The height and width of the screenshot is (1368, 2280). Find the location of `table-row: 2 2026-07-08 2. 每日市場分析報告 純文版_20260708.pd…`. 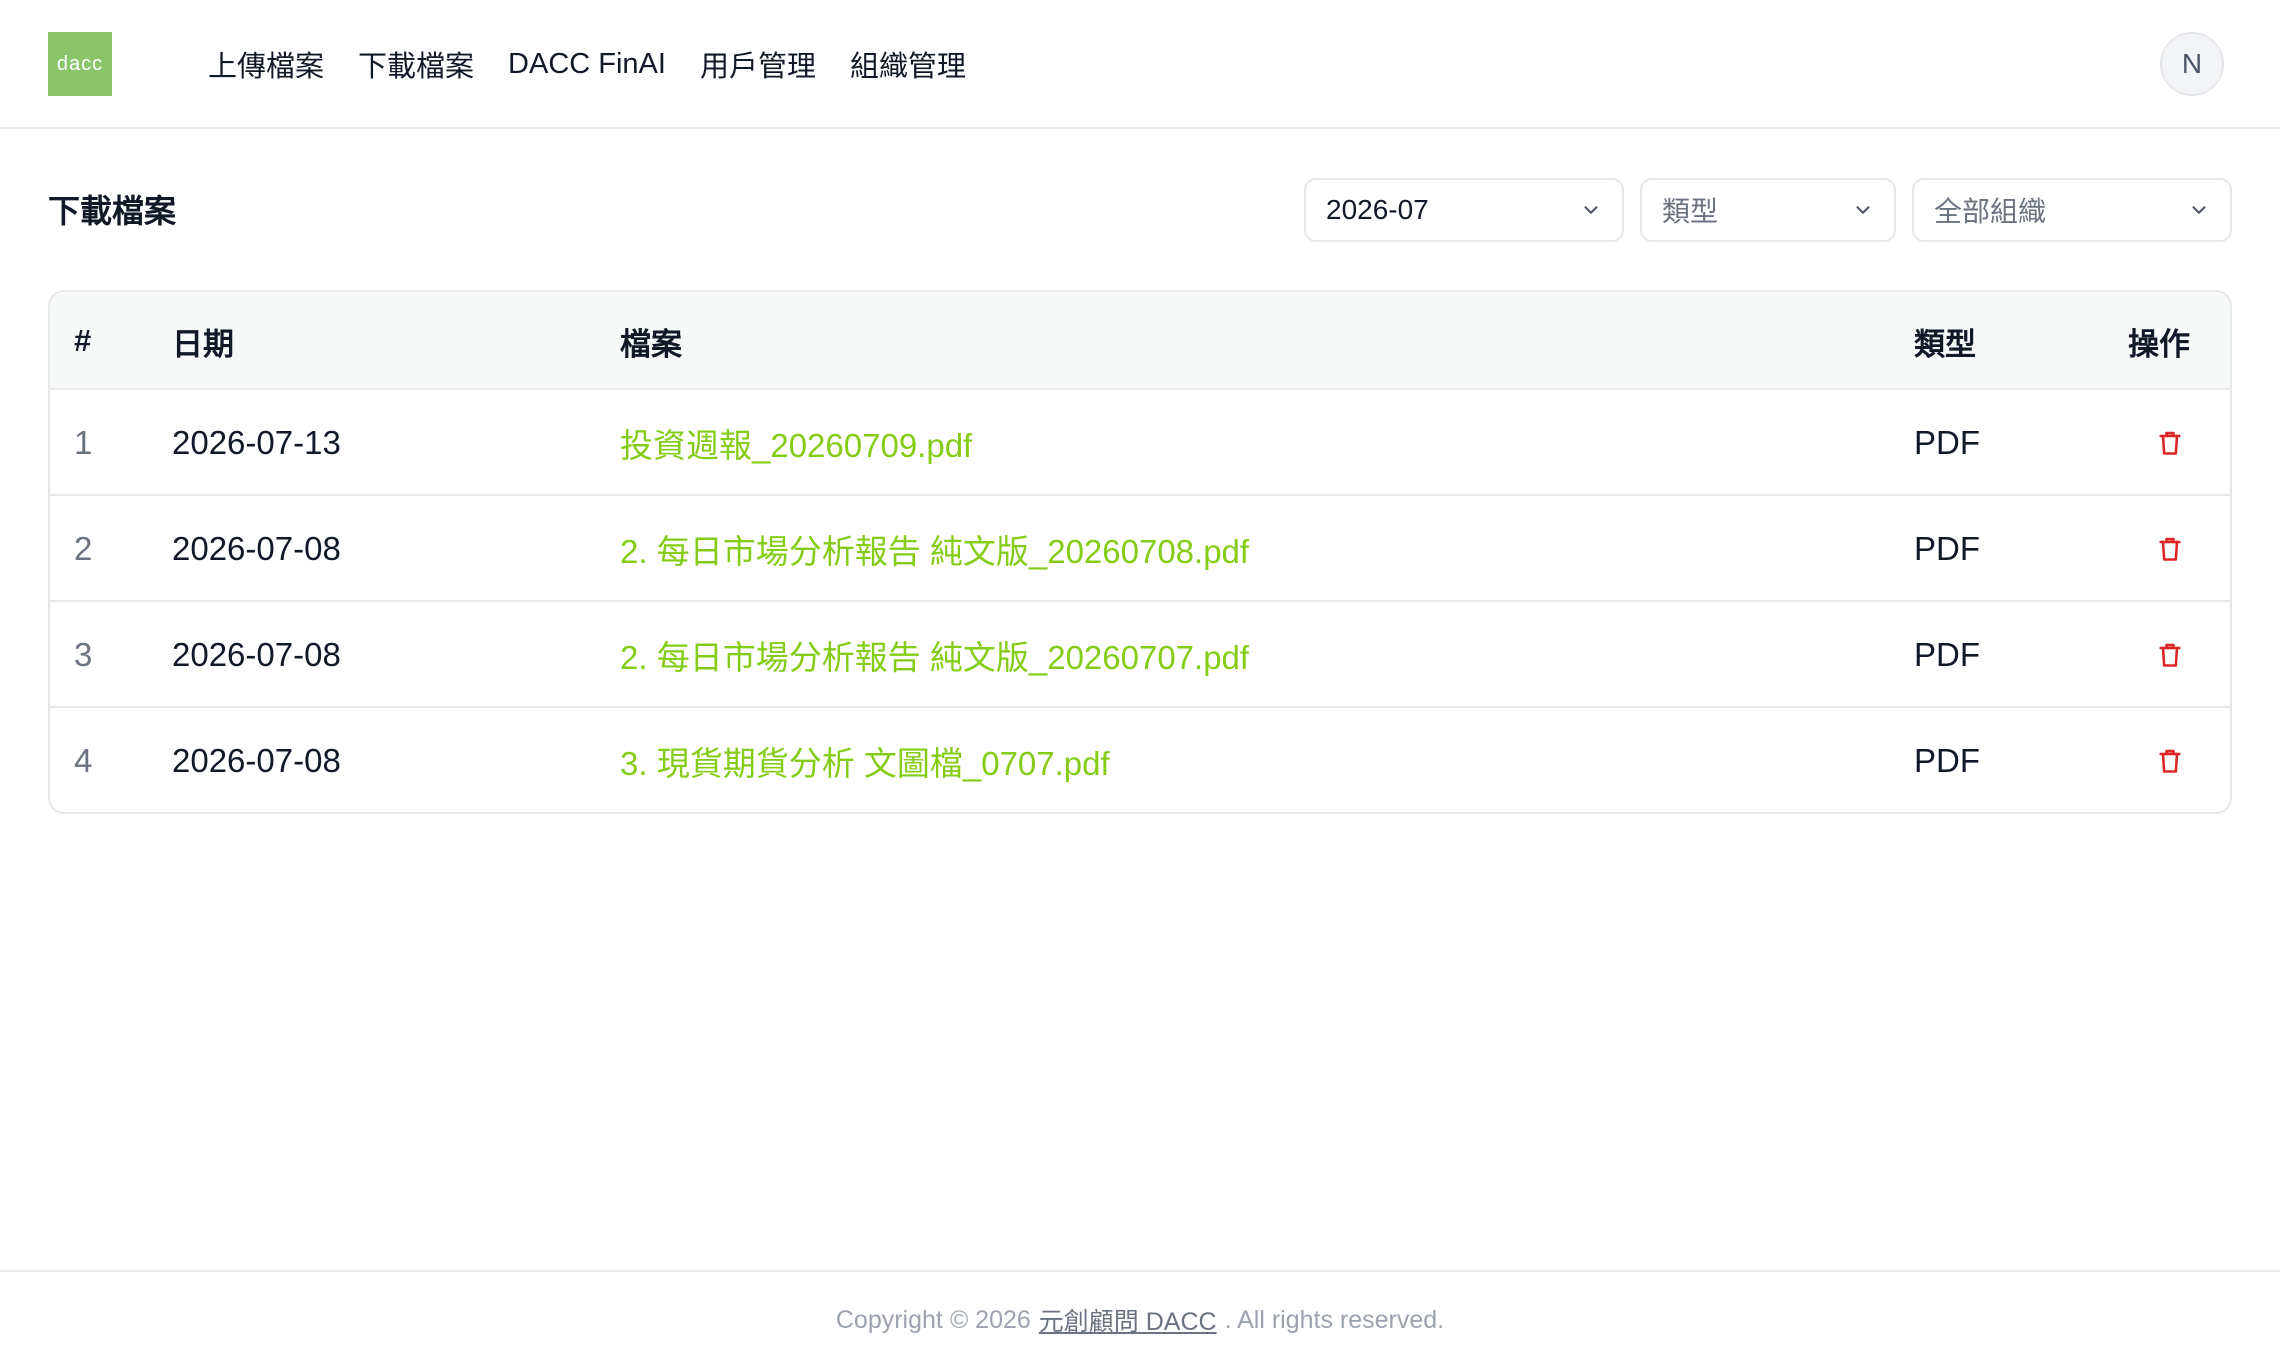

table-row: 2 2026-07-08 2. 每日市場分析報告 純文版_20260708.pd… is located at coordinates (1140, 549).